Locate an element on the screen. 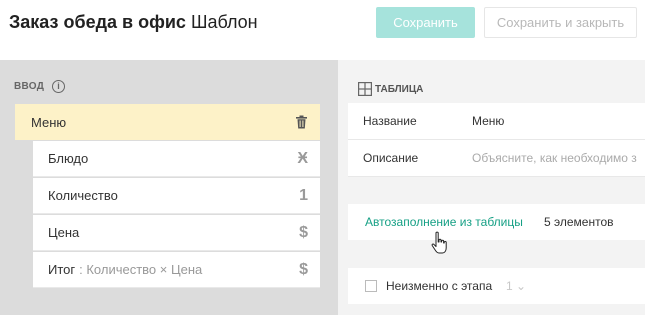  save-and-close-button: Сохранить и закрыть is located at coordinates (560, 22).